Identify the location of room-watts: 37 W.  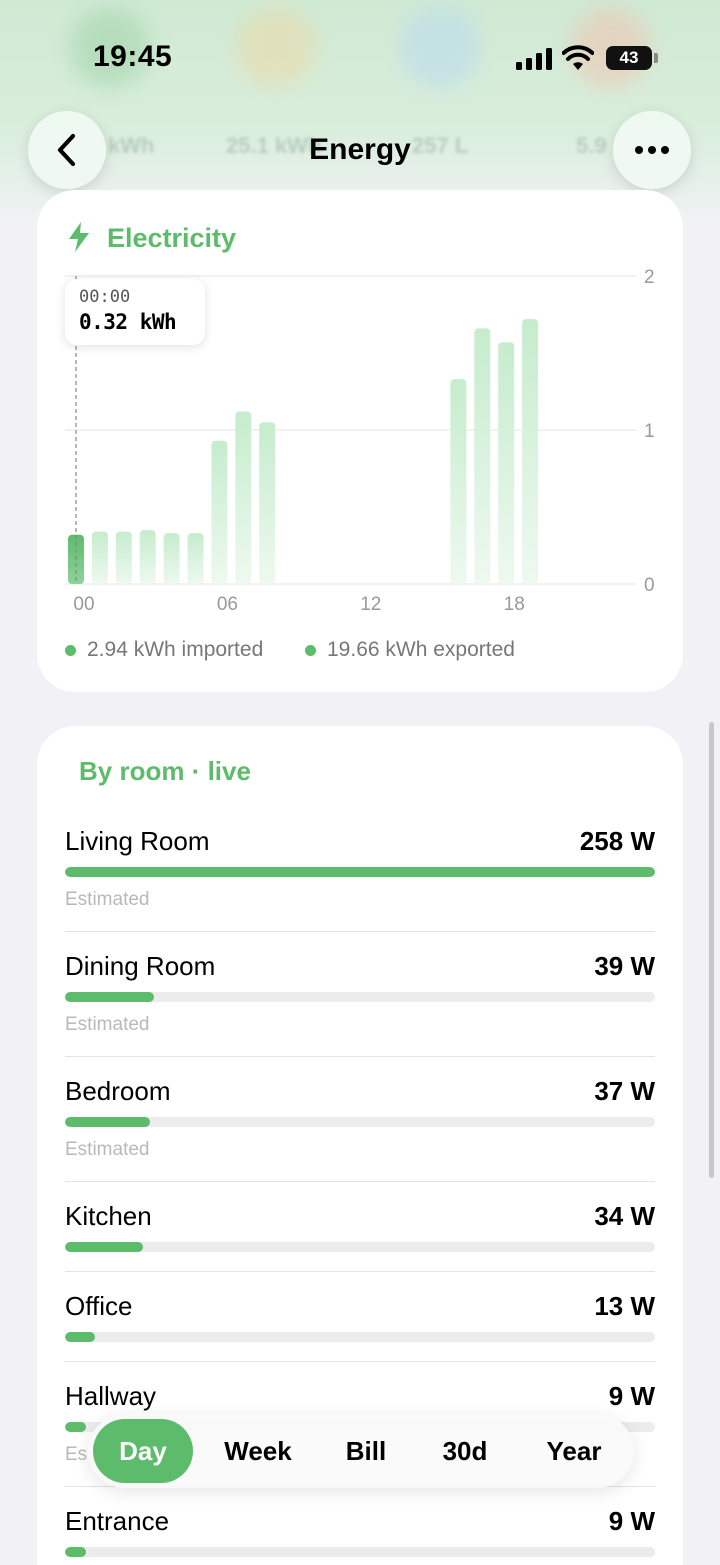
(624, 1091).